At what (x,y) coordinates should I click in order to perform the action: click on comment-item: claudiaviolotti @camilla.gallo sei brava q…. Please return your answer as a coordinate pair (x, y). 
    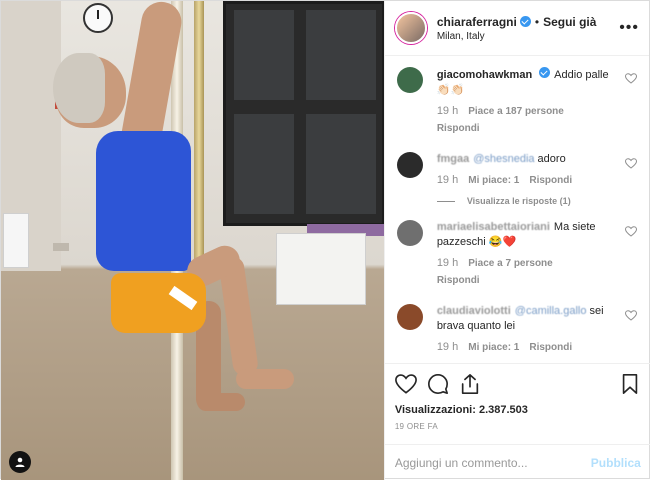
    Looking at the image, I should click on (517, 329).